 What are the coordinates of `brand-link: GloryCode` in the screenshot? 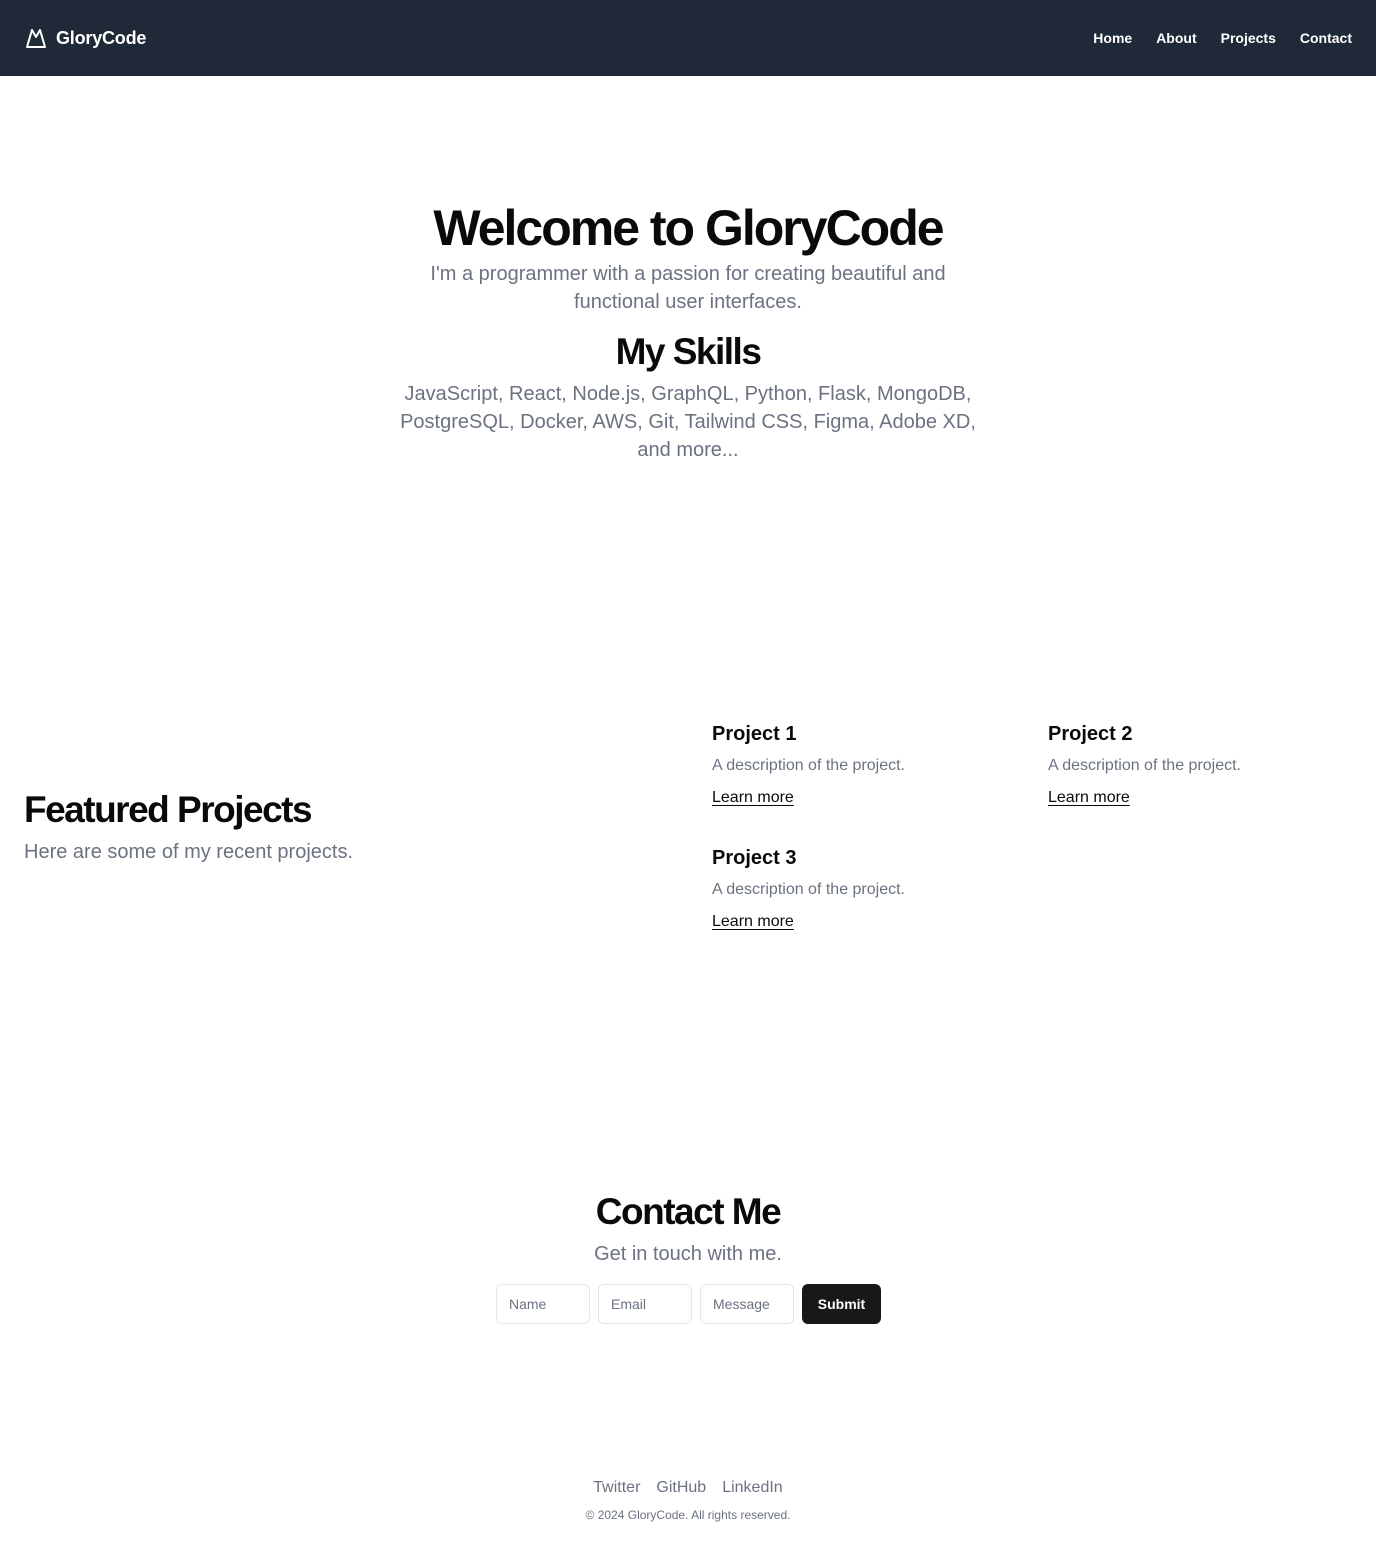 It's located at (85, 38).